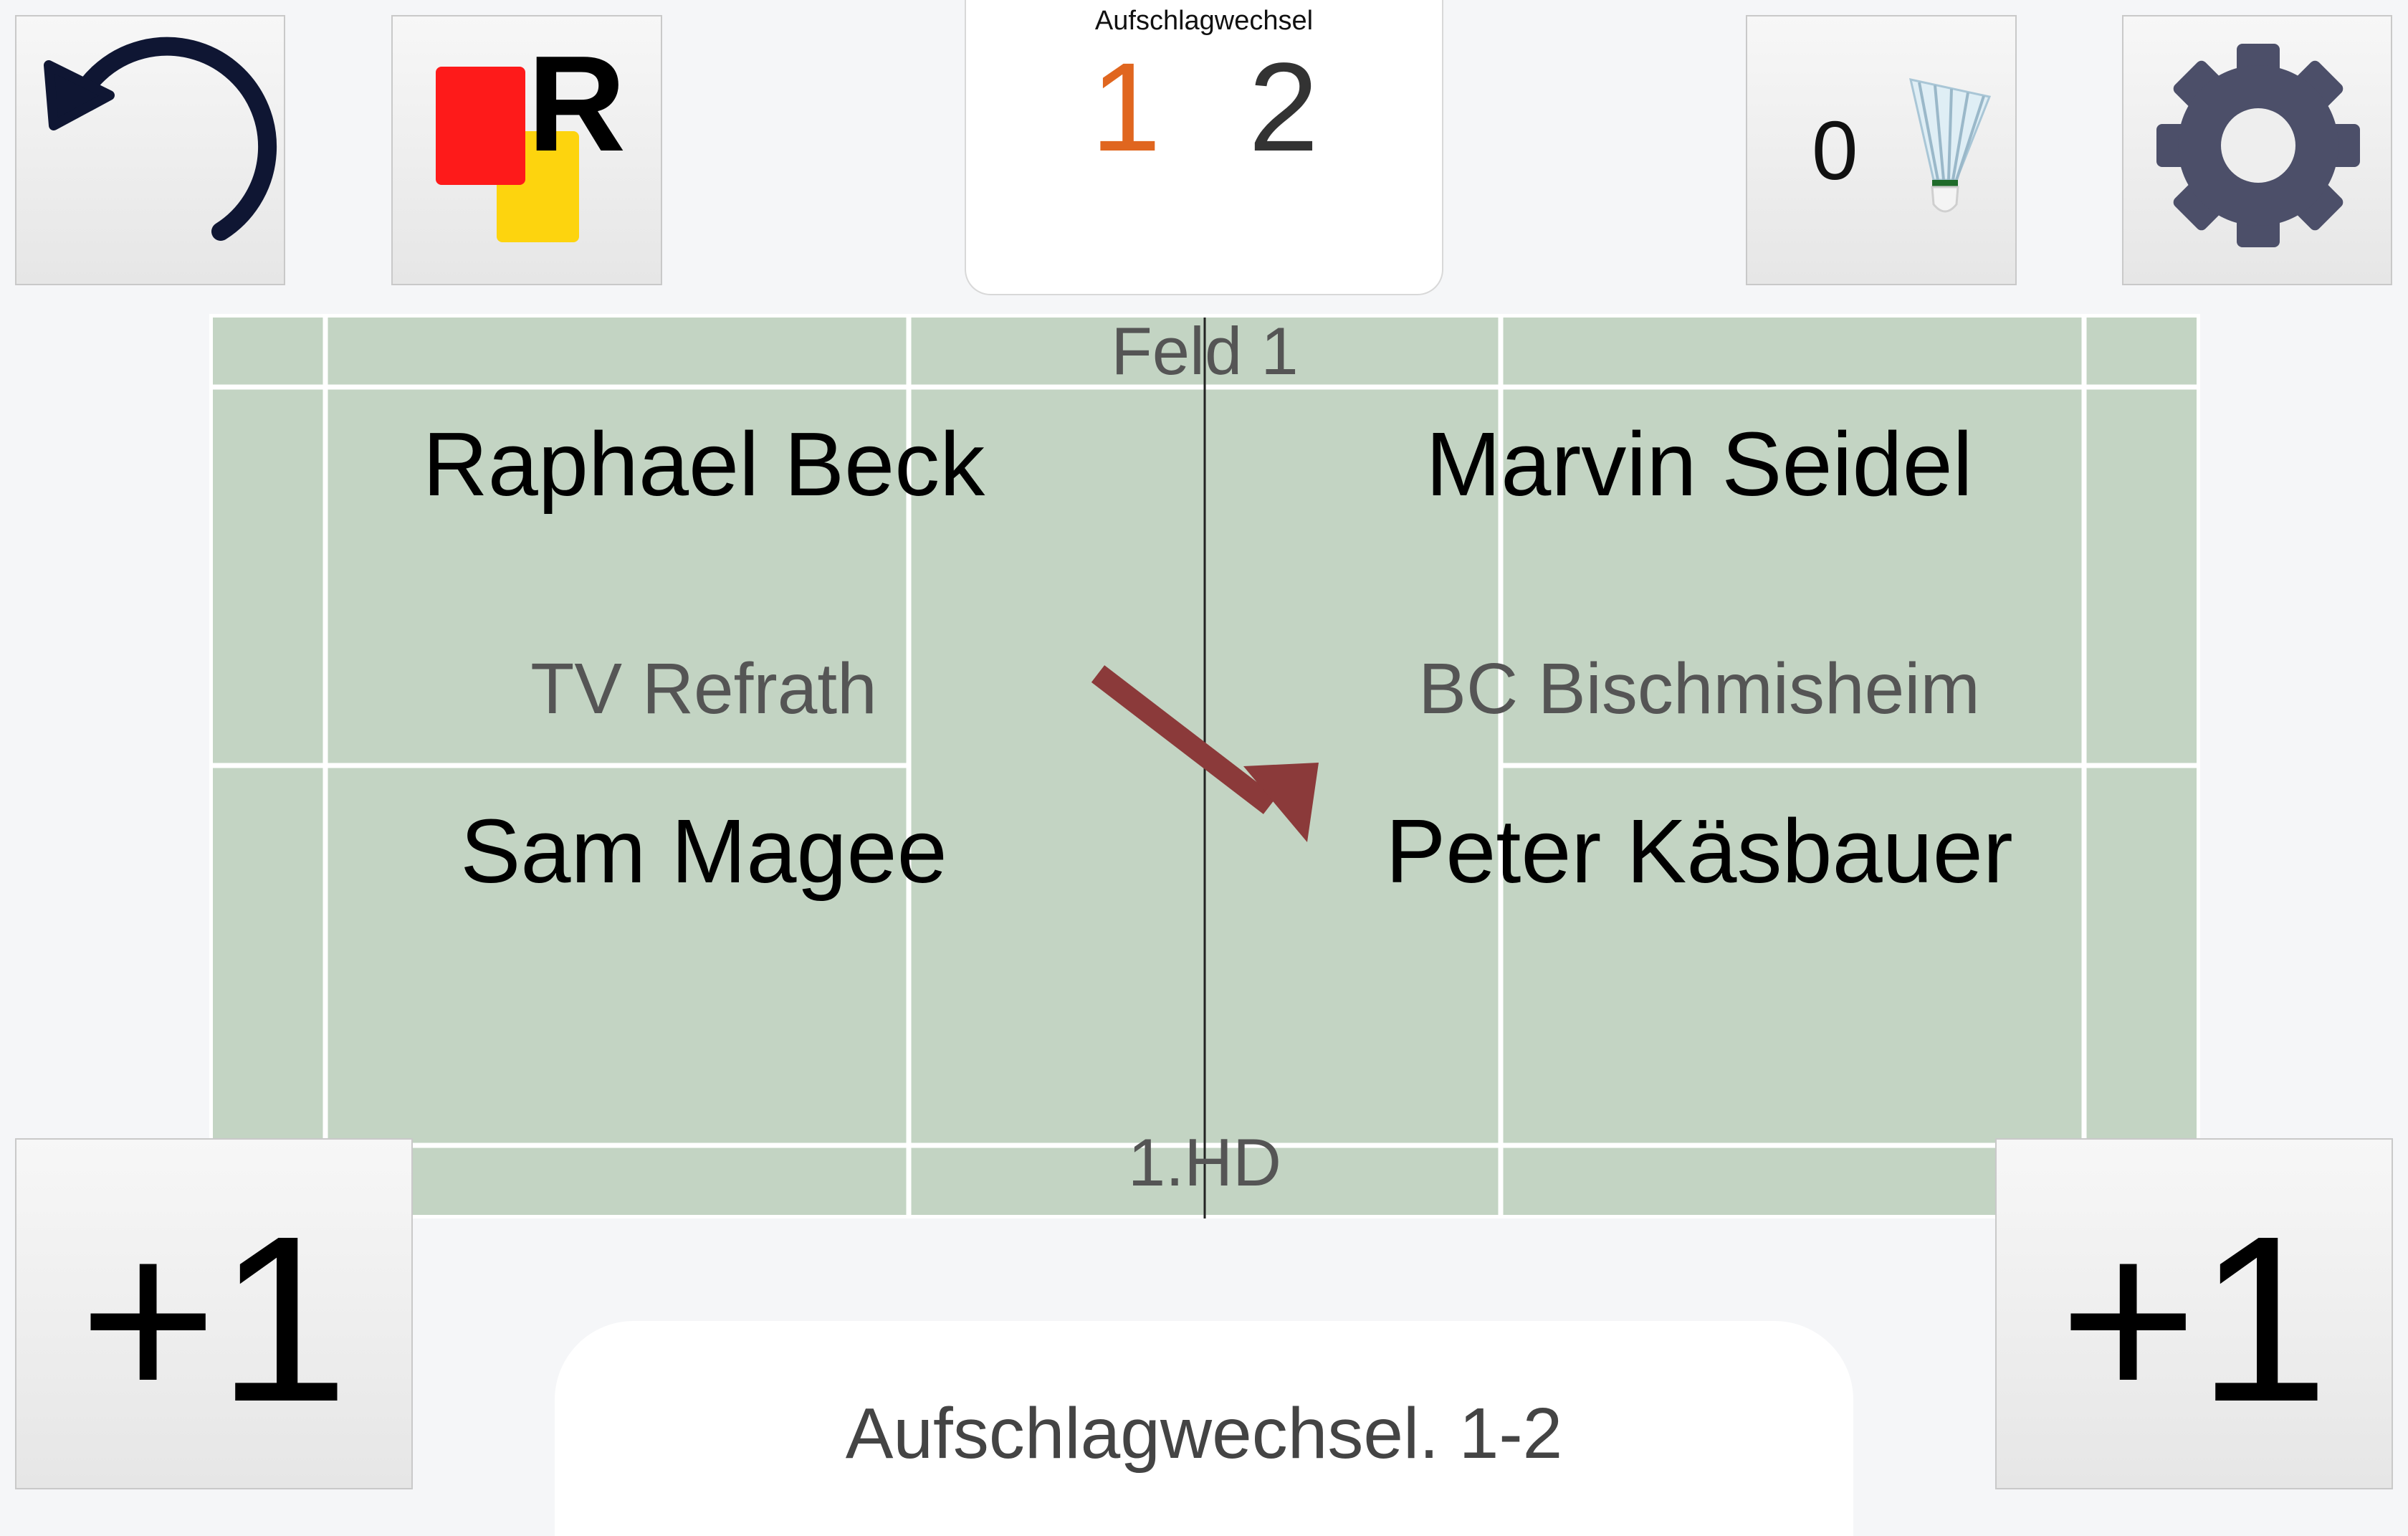  I want to click on referee-cards-button: R, so click(526, 150).